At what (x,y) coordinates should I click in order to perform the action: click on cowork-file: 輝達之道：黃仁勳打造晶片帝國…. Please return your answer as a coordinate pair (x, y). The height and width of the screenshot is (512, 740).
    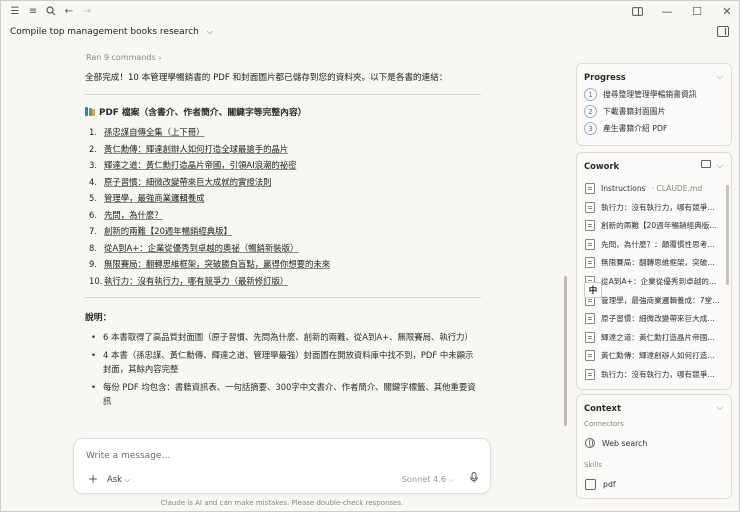
    Looking at the image, I should click on (653, 337).